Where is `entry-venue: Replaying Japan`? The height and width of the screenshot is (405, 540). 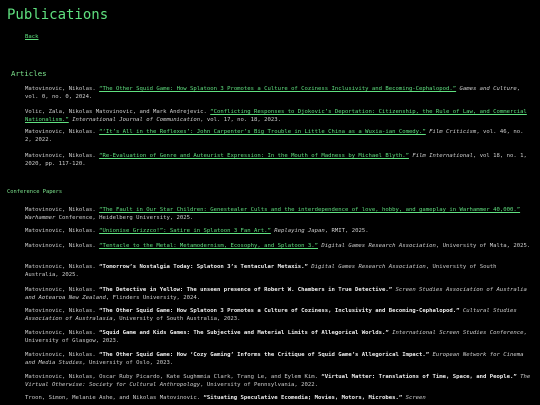
entry-venue: Replaying Japan is located at coordinates (299, 231).